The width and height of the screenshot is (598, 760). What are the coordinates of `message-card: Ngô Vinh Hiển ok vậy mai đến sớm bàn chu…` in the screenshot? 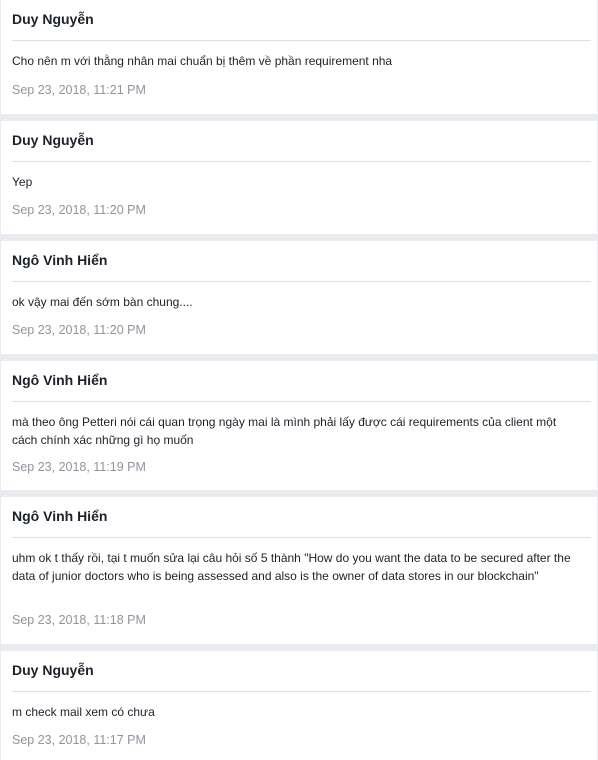 It's located at (299, 297).